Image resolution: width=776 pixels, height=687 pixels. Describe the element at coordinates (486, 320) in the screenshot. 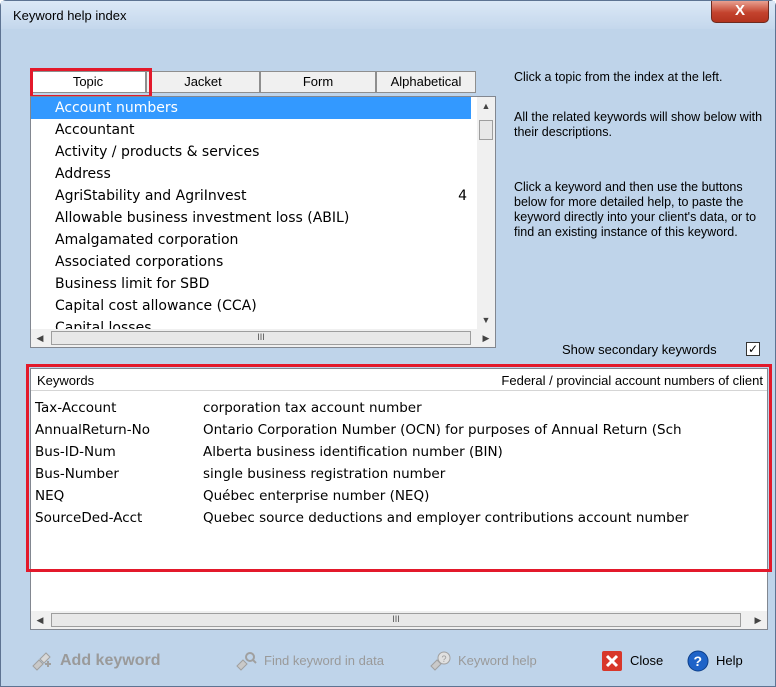

I see `scroll-down-arrow-icon: ▼` at that location.